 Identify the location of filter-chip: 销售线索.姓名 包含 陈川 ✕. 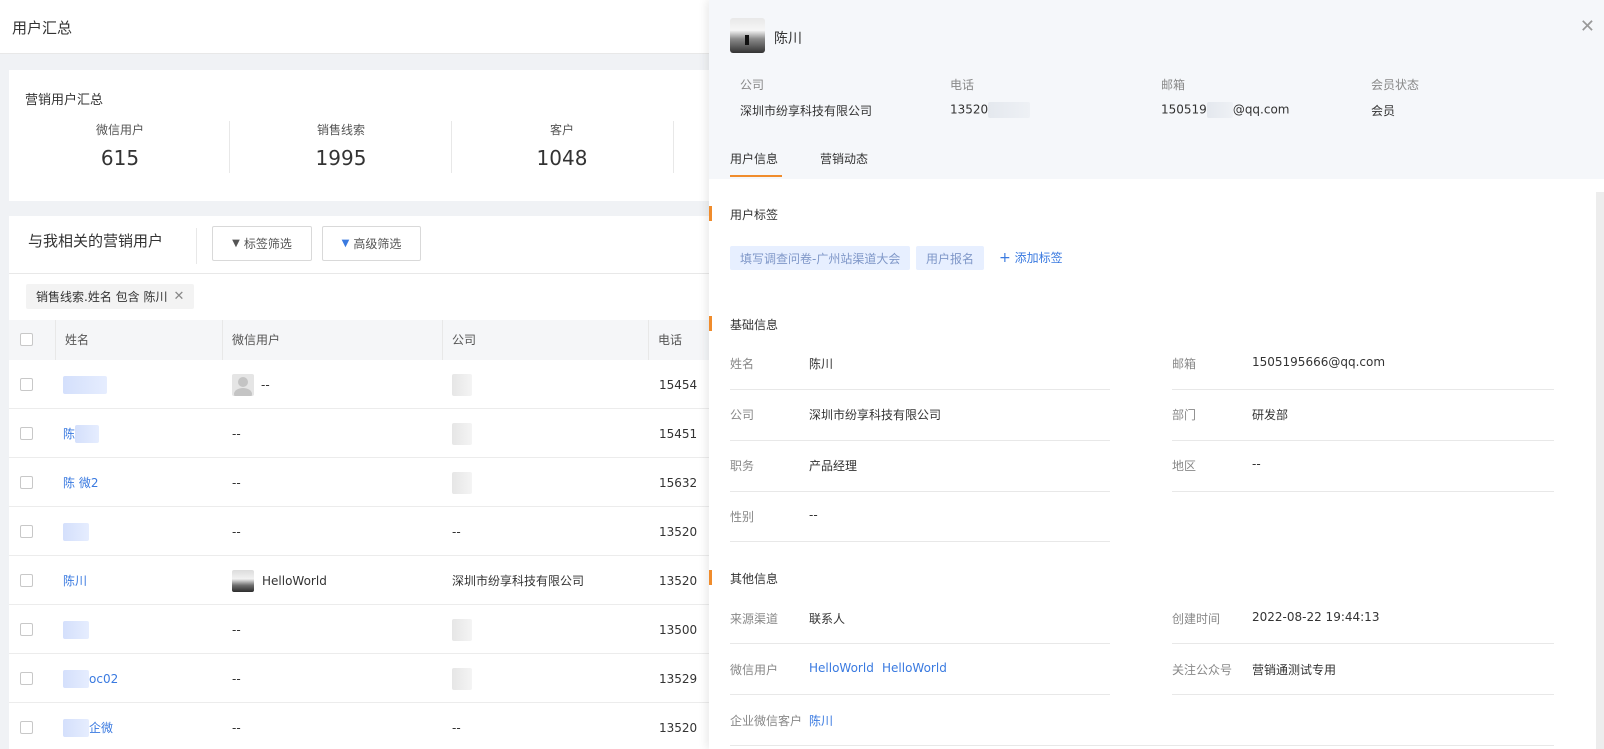
(110, 296).